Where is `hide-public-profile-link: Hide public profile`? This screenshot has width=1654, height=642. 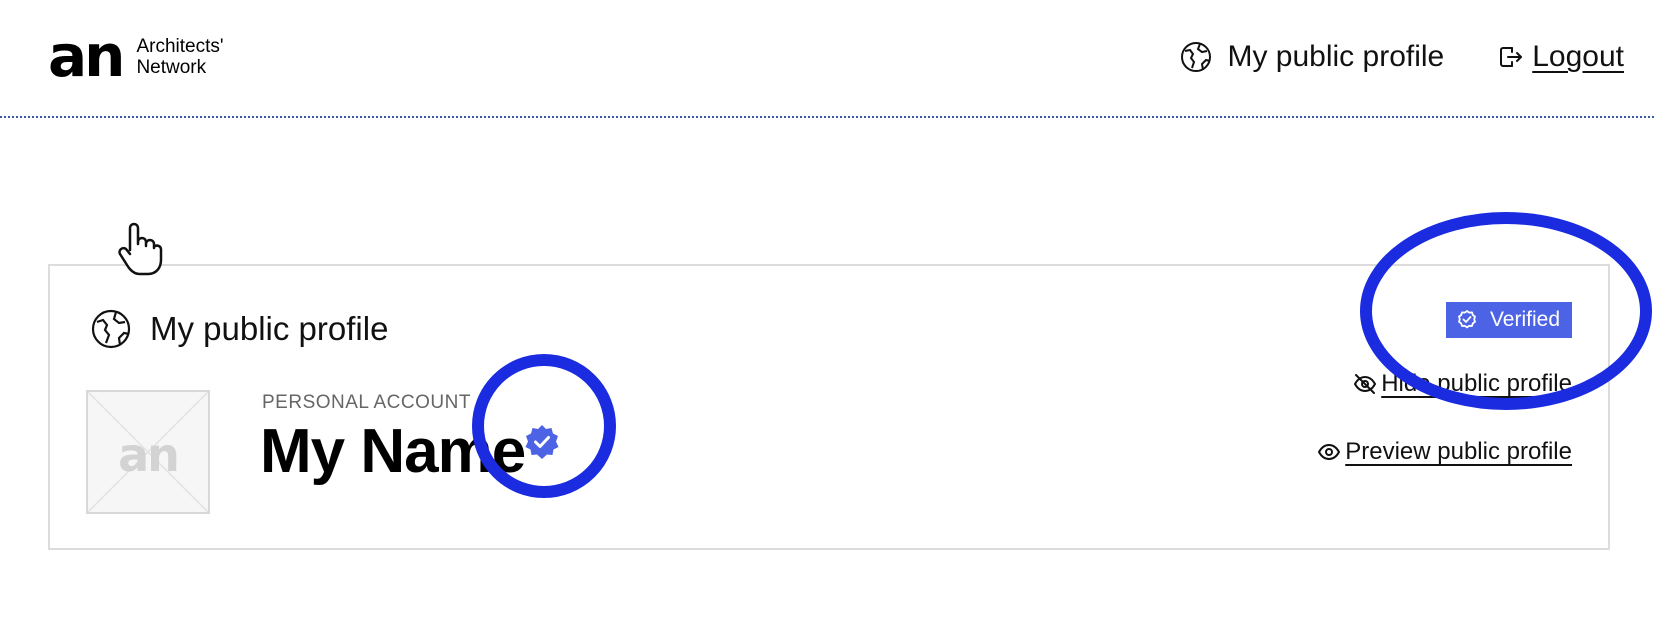
hide-public-profile-link: Hide public profile is located at coordinates (1462, 384).